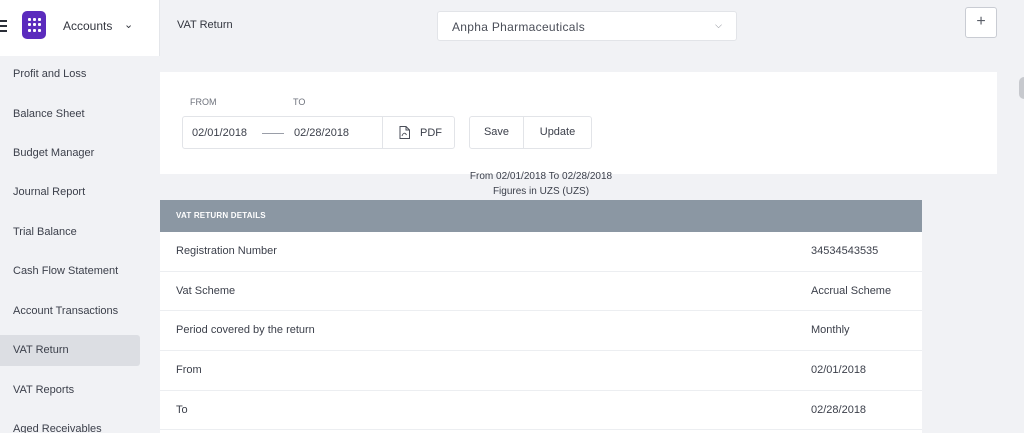  What do you see at coordinates (70, 153) in the screenshot?
I see `sidebar-item-budget-manager: Budget Manager` at bounding box center [70, 153].